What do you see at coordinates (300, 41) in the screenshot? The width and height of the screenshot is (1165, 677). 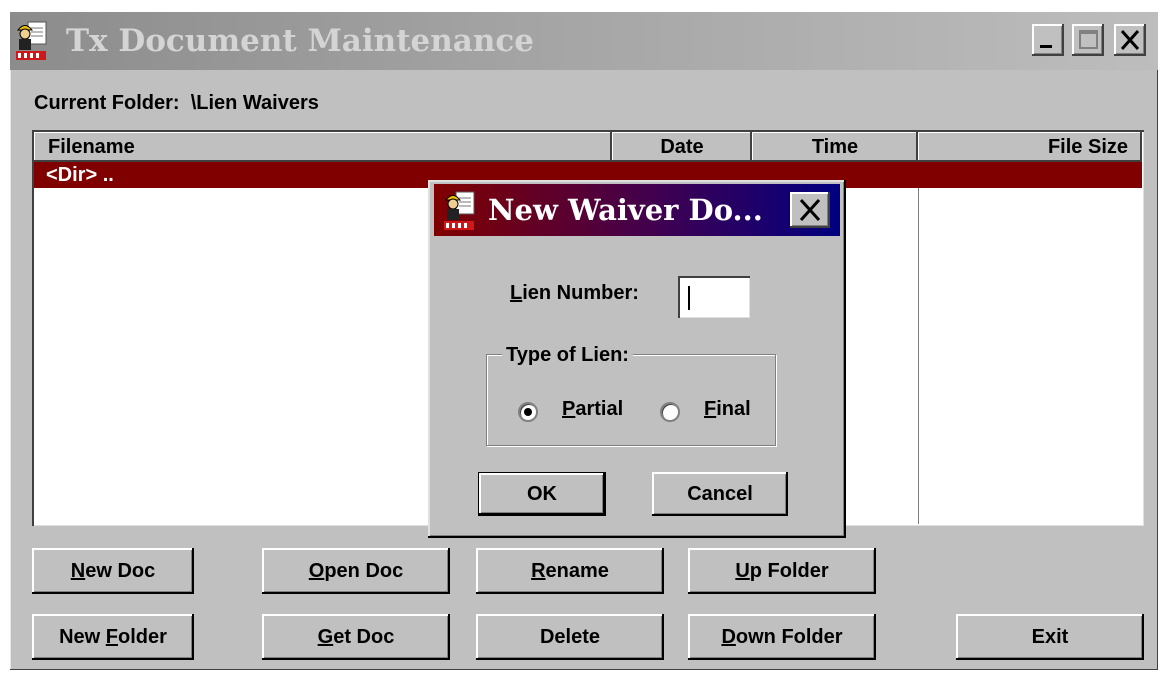 I see `window-title: Tx Document Maintenance` at bounding box center [300, 41].